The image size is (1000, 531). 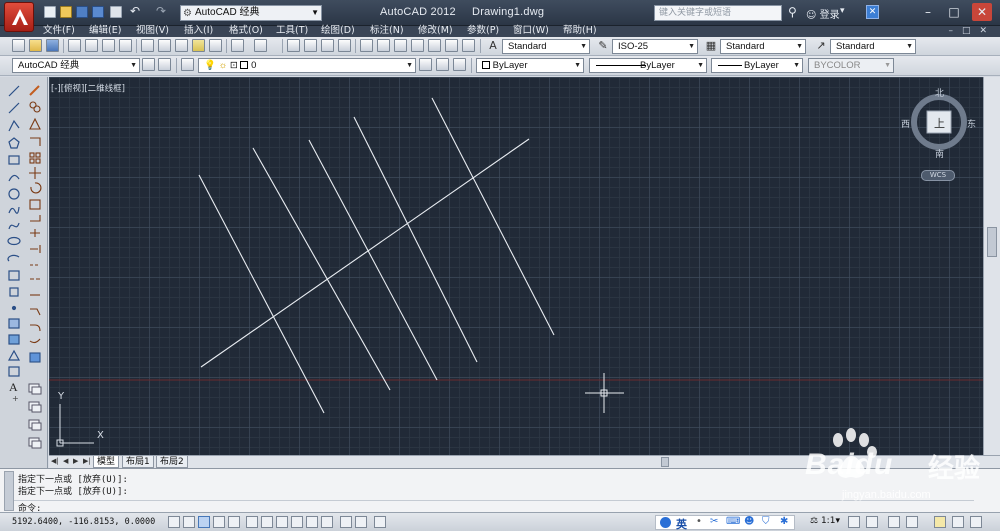 What do you see at coordinates (237, 45) in the screenshot?
I see `undo-icon` at bounding box center [237, 45].